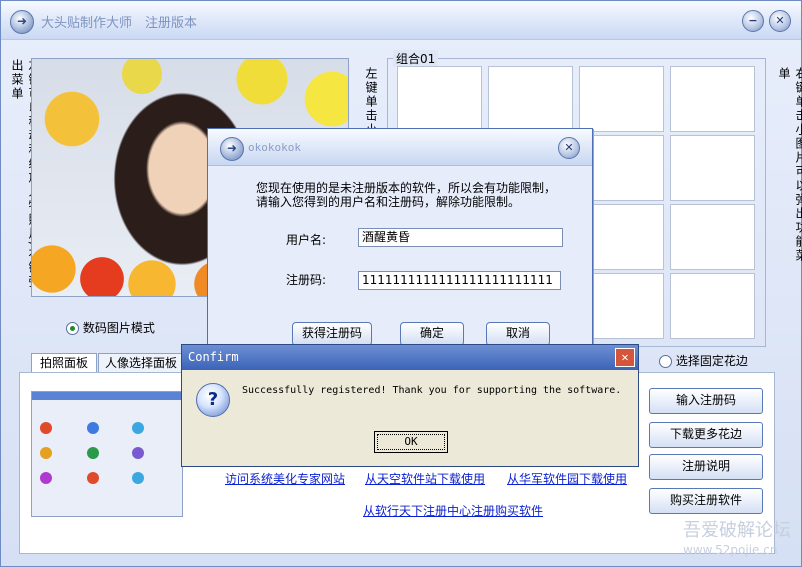 The width and height of the screenshot is (802, 567). Describe the element at coordinates (72, 328) in the screenshot. I see `radio-selected-icon` at that location.